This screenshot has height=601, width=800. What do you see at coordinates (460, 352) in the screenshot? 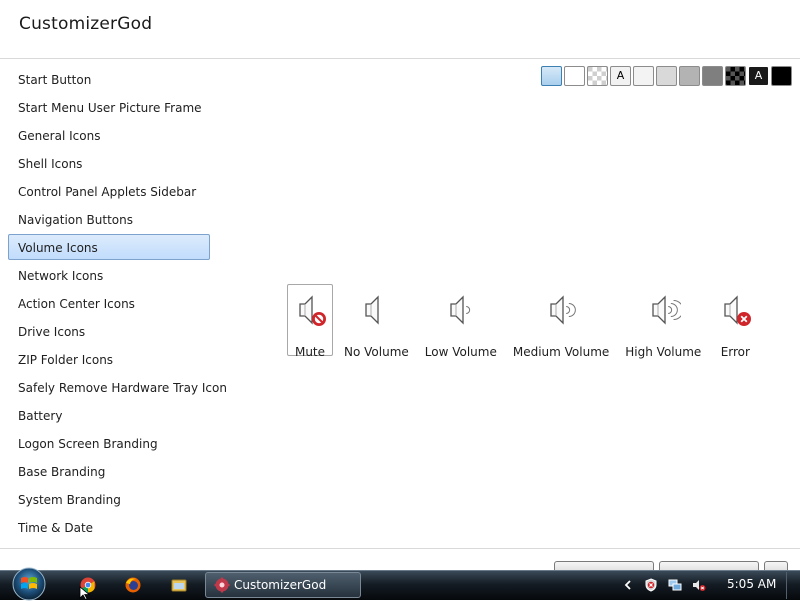
I see `volume-icon-label: Low Volume` at bounding box center [460, 352].